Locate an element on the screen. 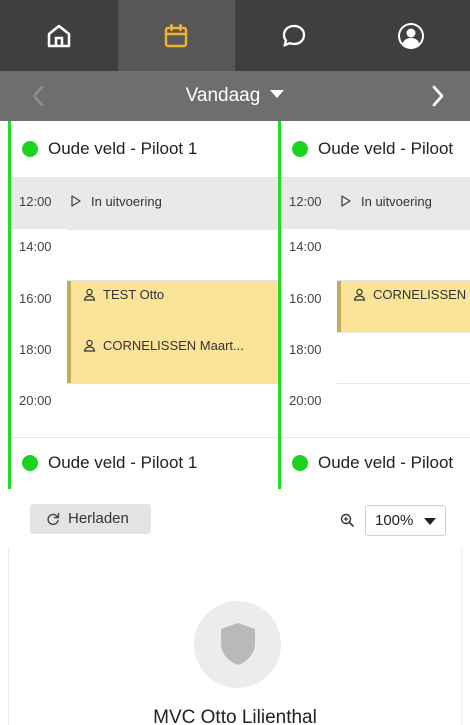 The height and width of the screenshot is (725, 470). tab-home is located at coordinates (59, 35).